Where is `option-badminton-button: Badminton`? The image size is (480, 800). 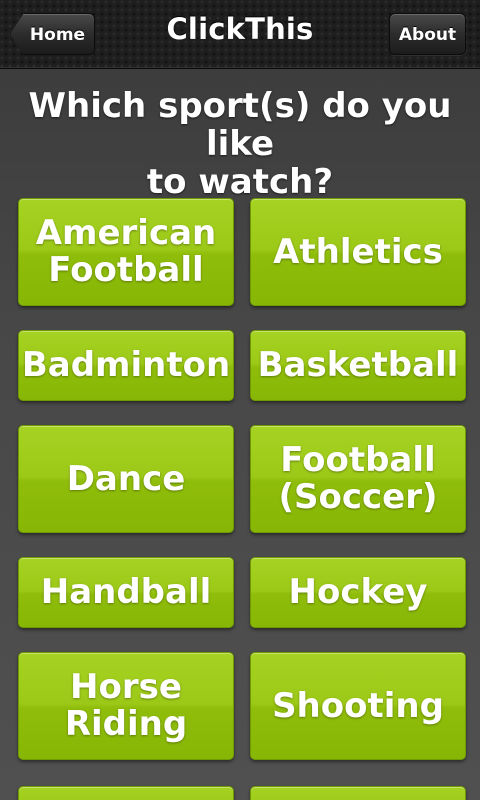
option-badminton-button: Badminton is located at coordinates (126, 365).